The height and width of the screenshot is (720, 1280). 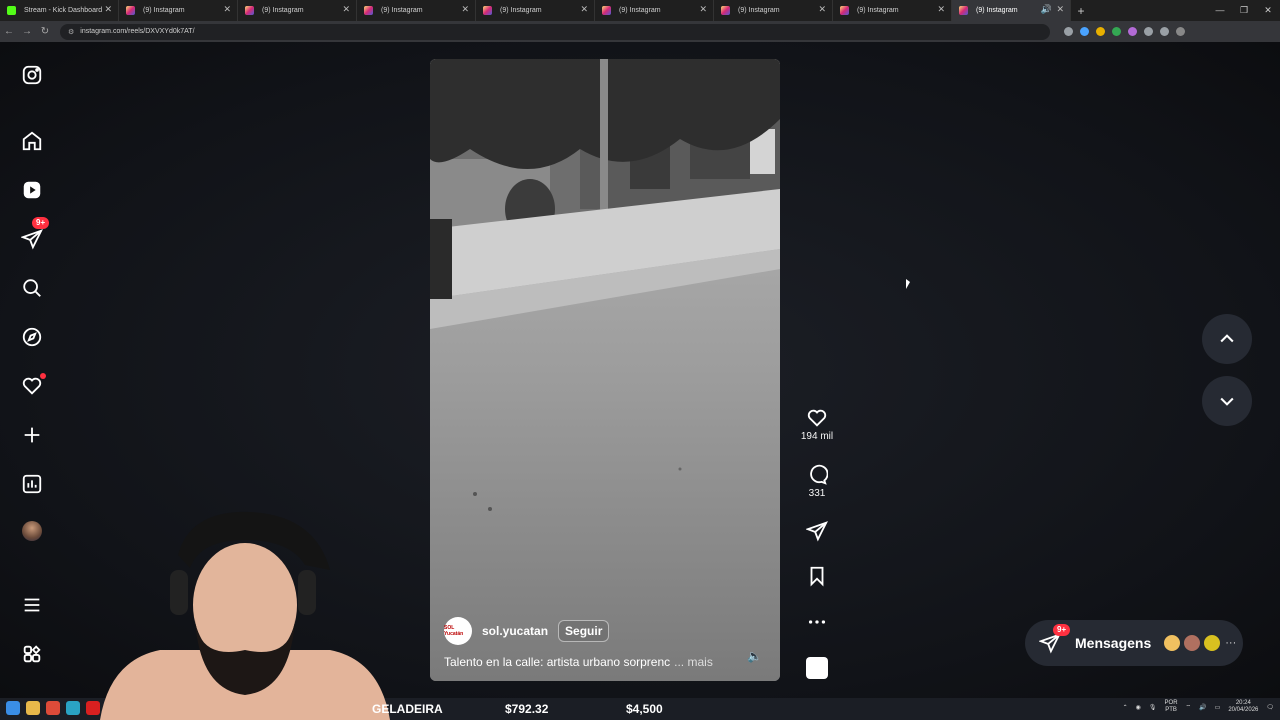 I want to click on search-icon, so click(x=32, y=288).